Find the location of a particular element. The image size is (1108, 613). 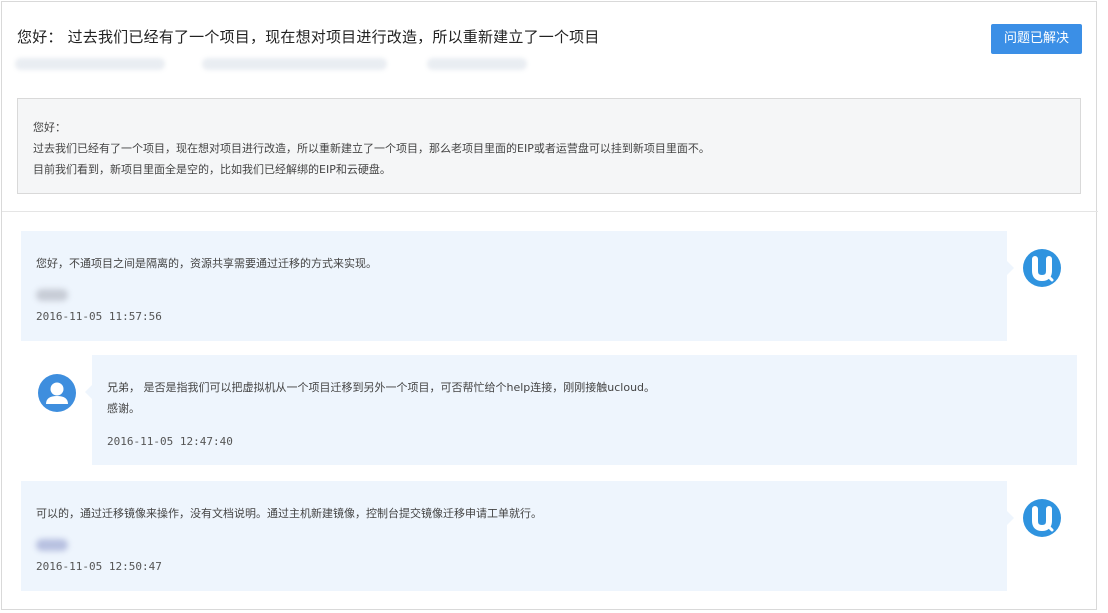

message-text: 您好，不通项目之间是隔离的，资源共享需要通过迁移的方式来实现。 is located at coordinates (206, 263).